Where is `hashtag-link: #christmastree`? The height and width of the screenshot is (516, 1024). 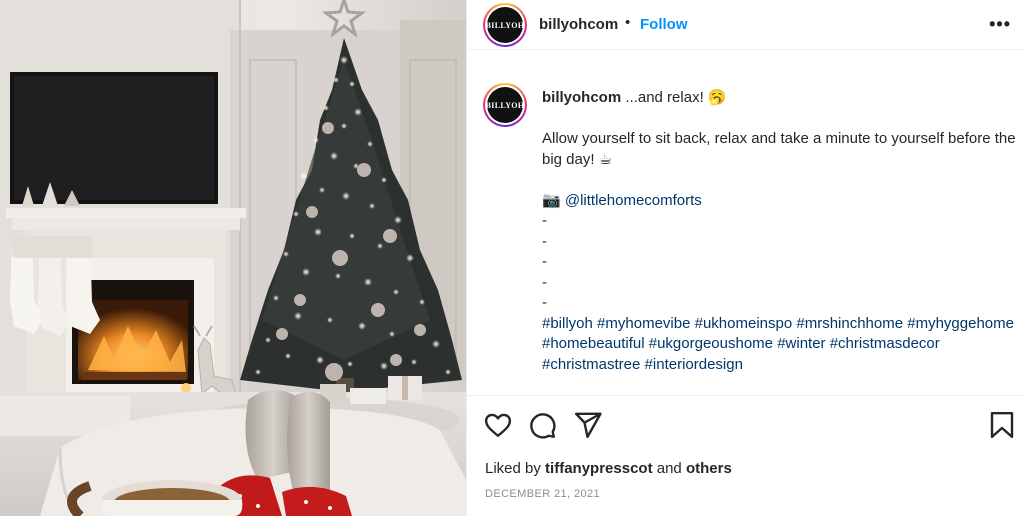 hashtag-link: #christmastree is located at coordinates (591, 364).